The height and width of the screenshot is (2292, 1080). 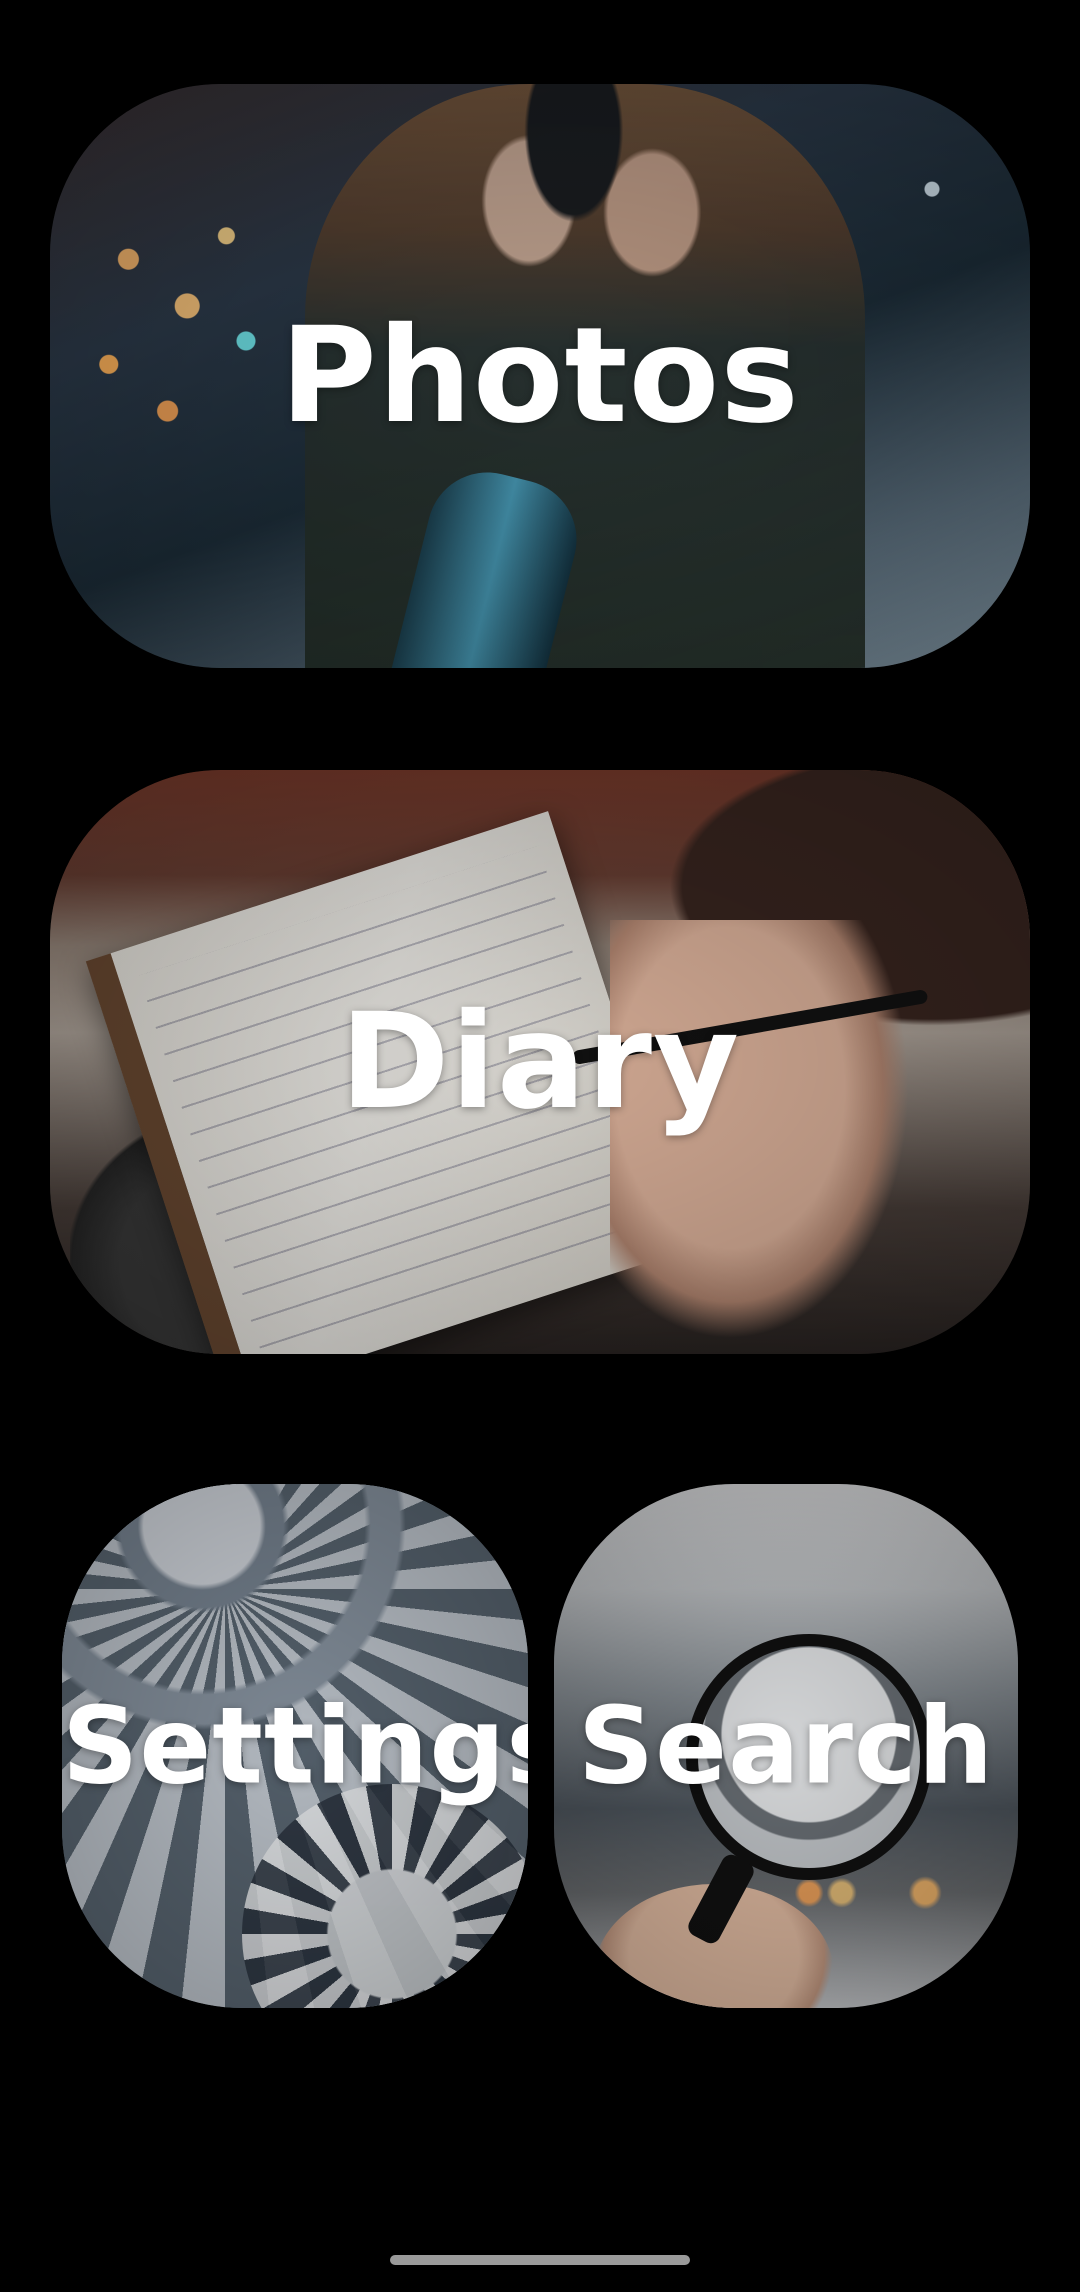 I want to click on diary-tile-label: Diary, so click(x=540, y=1062).